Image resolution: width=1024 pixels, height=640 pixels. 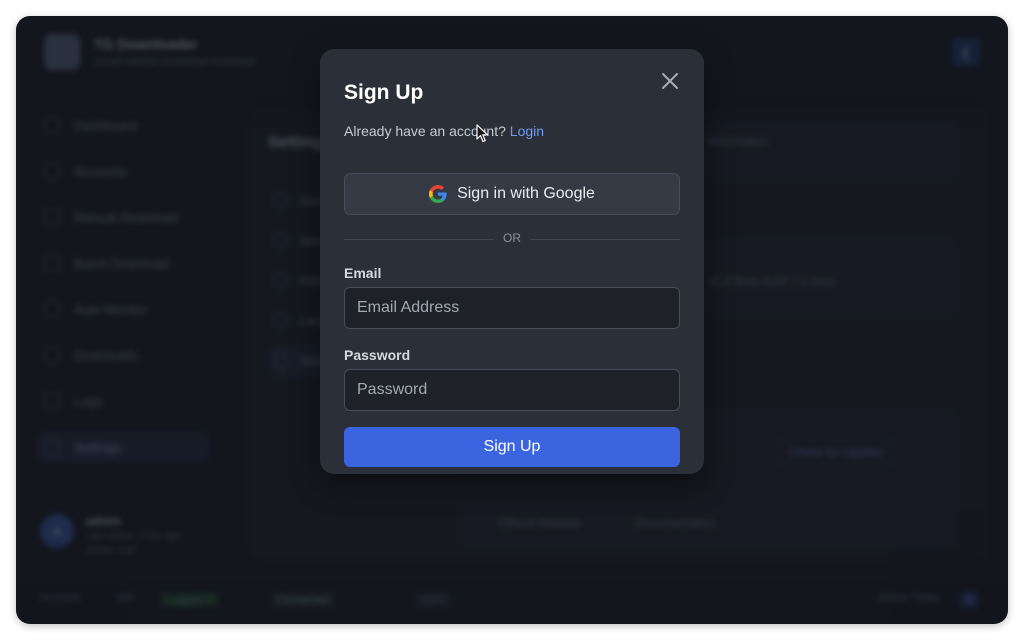 I want to click on login-link: Login, so click(x=527, y=131).